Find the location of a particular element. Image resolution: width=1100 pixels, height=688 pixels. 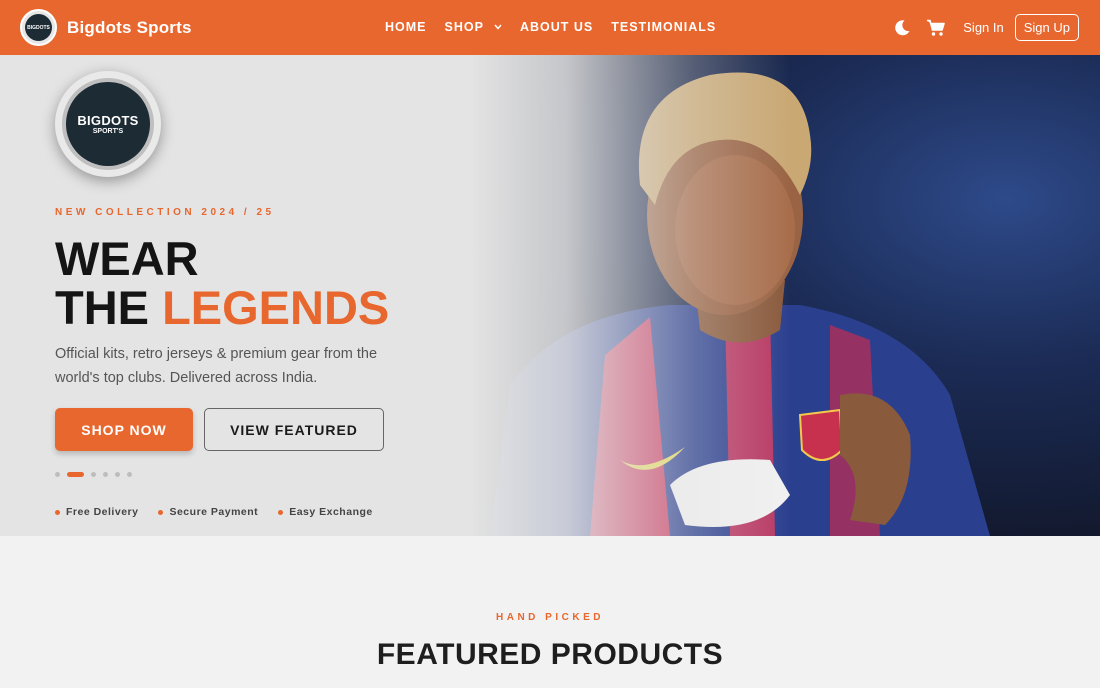

hero-badge-subtitle: SPORT'S is located at coordinates (108, 131).